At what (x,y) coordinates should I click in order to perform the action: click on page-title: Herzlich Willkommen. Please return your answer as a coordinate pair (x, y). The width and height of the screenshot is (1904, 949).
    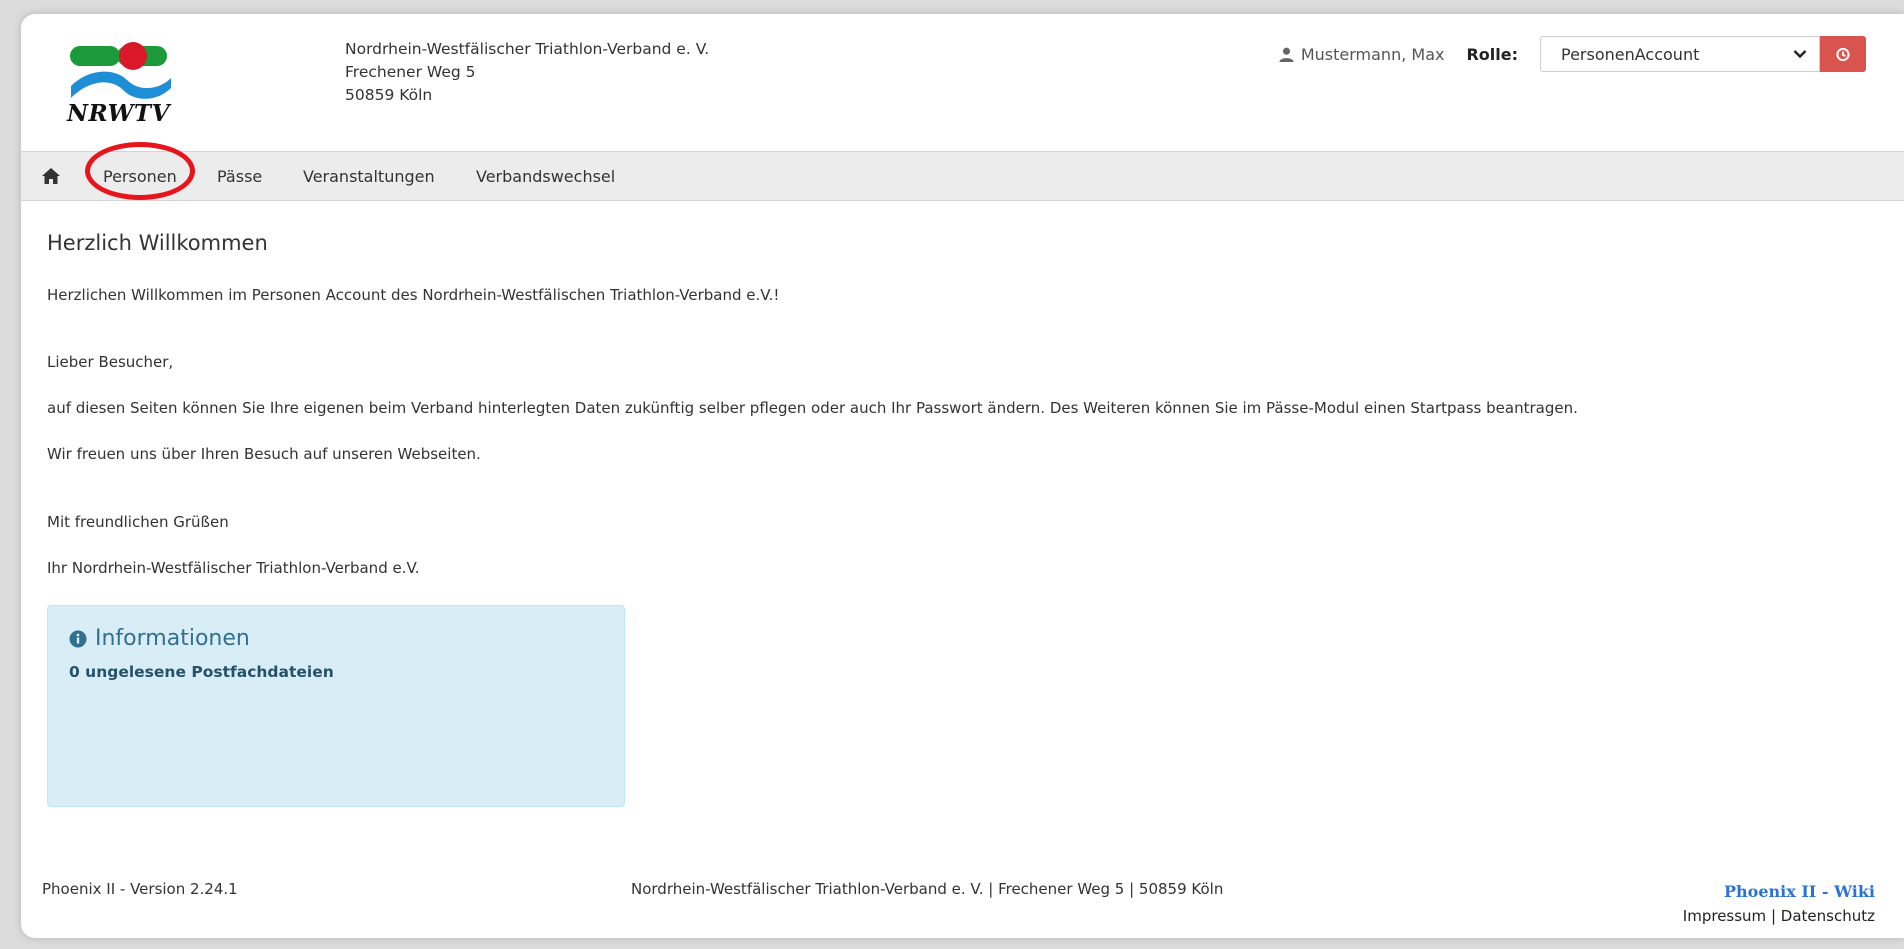
    Looking at the image, I should click on (157, 243).